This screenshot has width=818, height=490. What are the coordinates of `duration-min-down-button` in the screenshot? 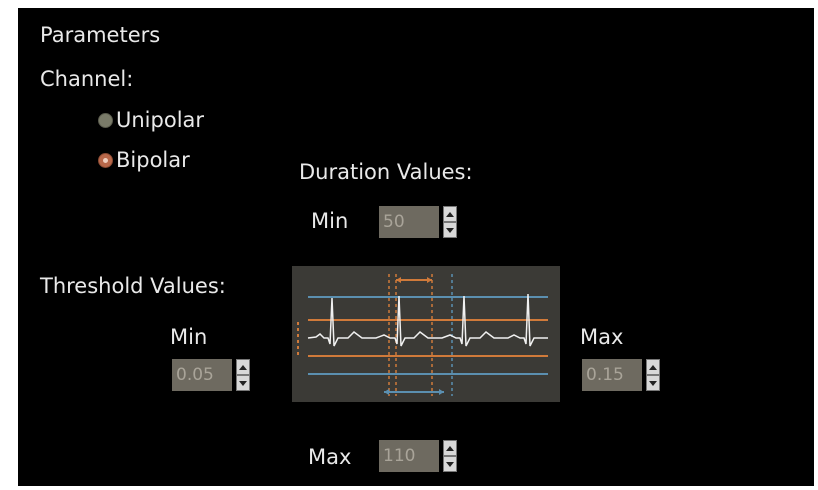 It's located at (450, 230).